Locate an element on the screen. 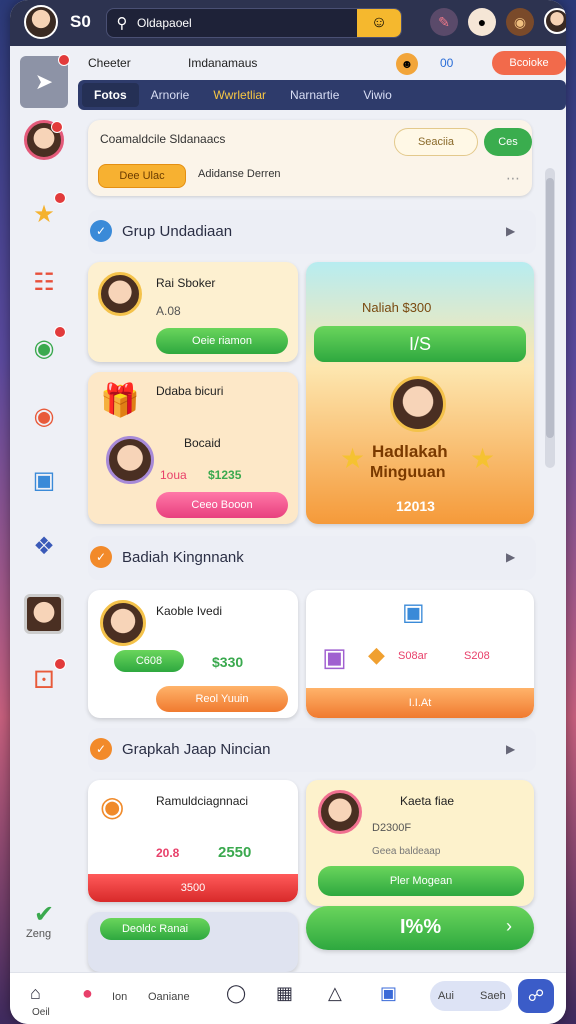  tab-narnartie: Narnartie is located at coordinates (314, 95).